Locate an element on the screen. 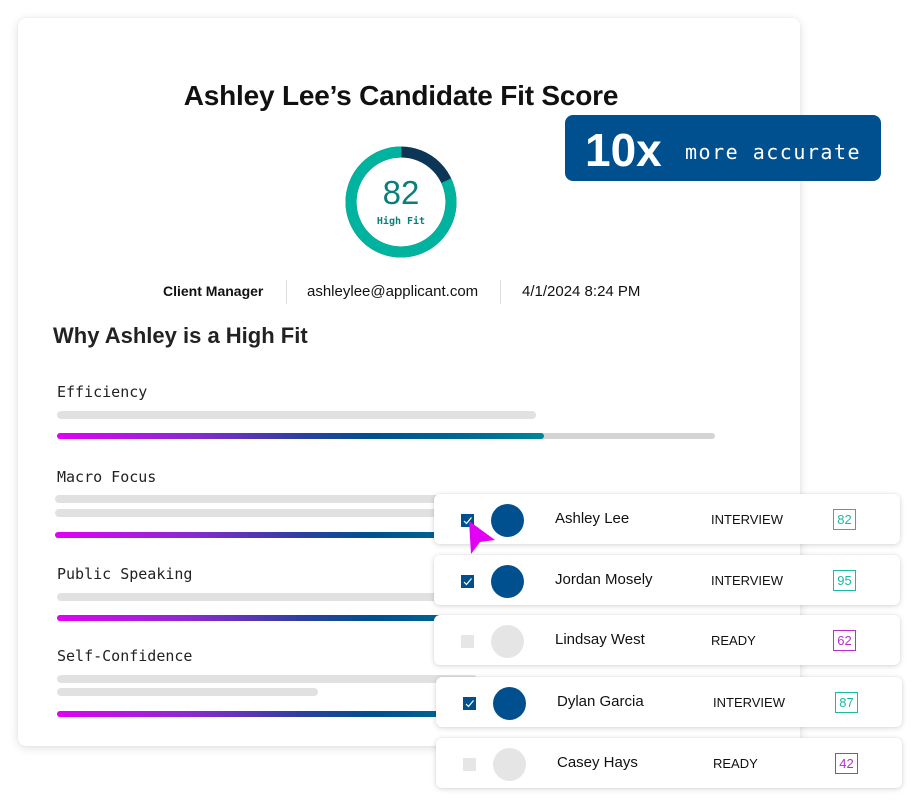  candidate-score-badge: 95 is located at coordinates (844, 580).